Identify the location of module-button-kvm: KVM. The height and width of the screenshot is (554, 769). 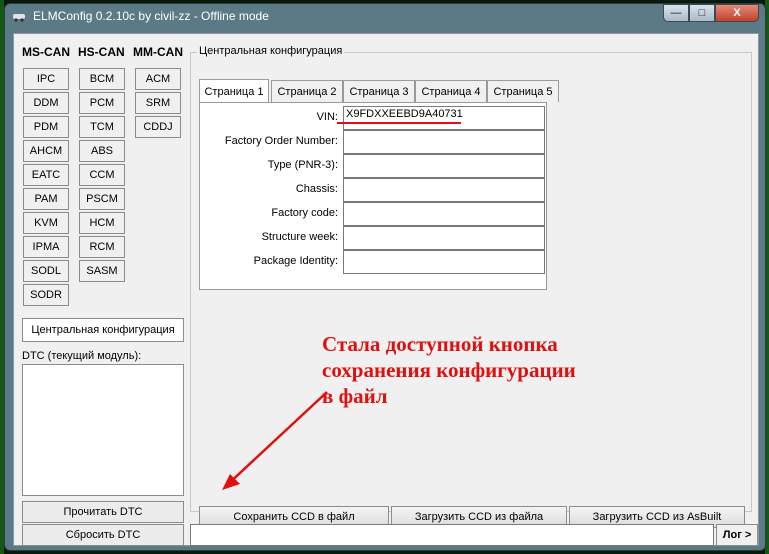
(46, 223).